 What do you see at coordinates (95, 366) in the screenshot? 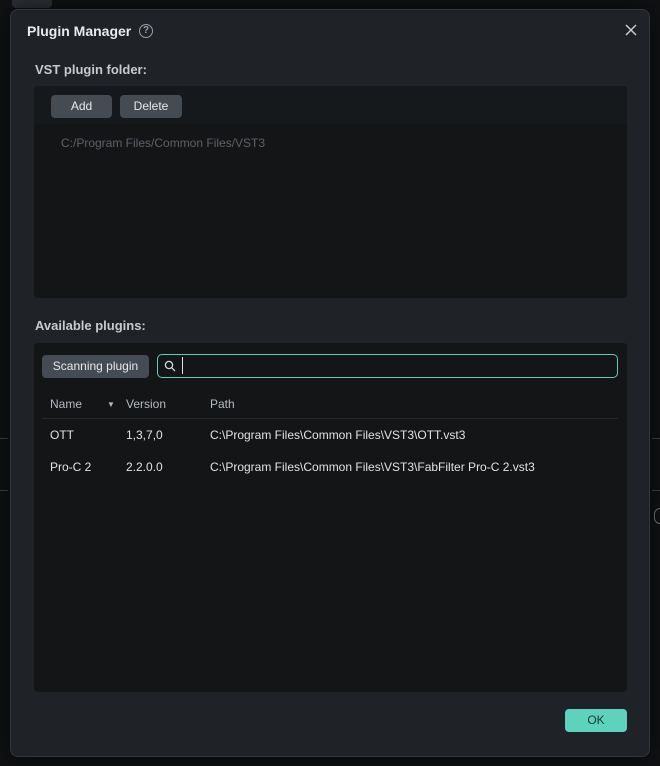
I see `scan-plugins-button: Scanning plugin` at bounding box center [95, 366].